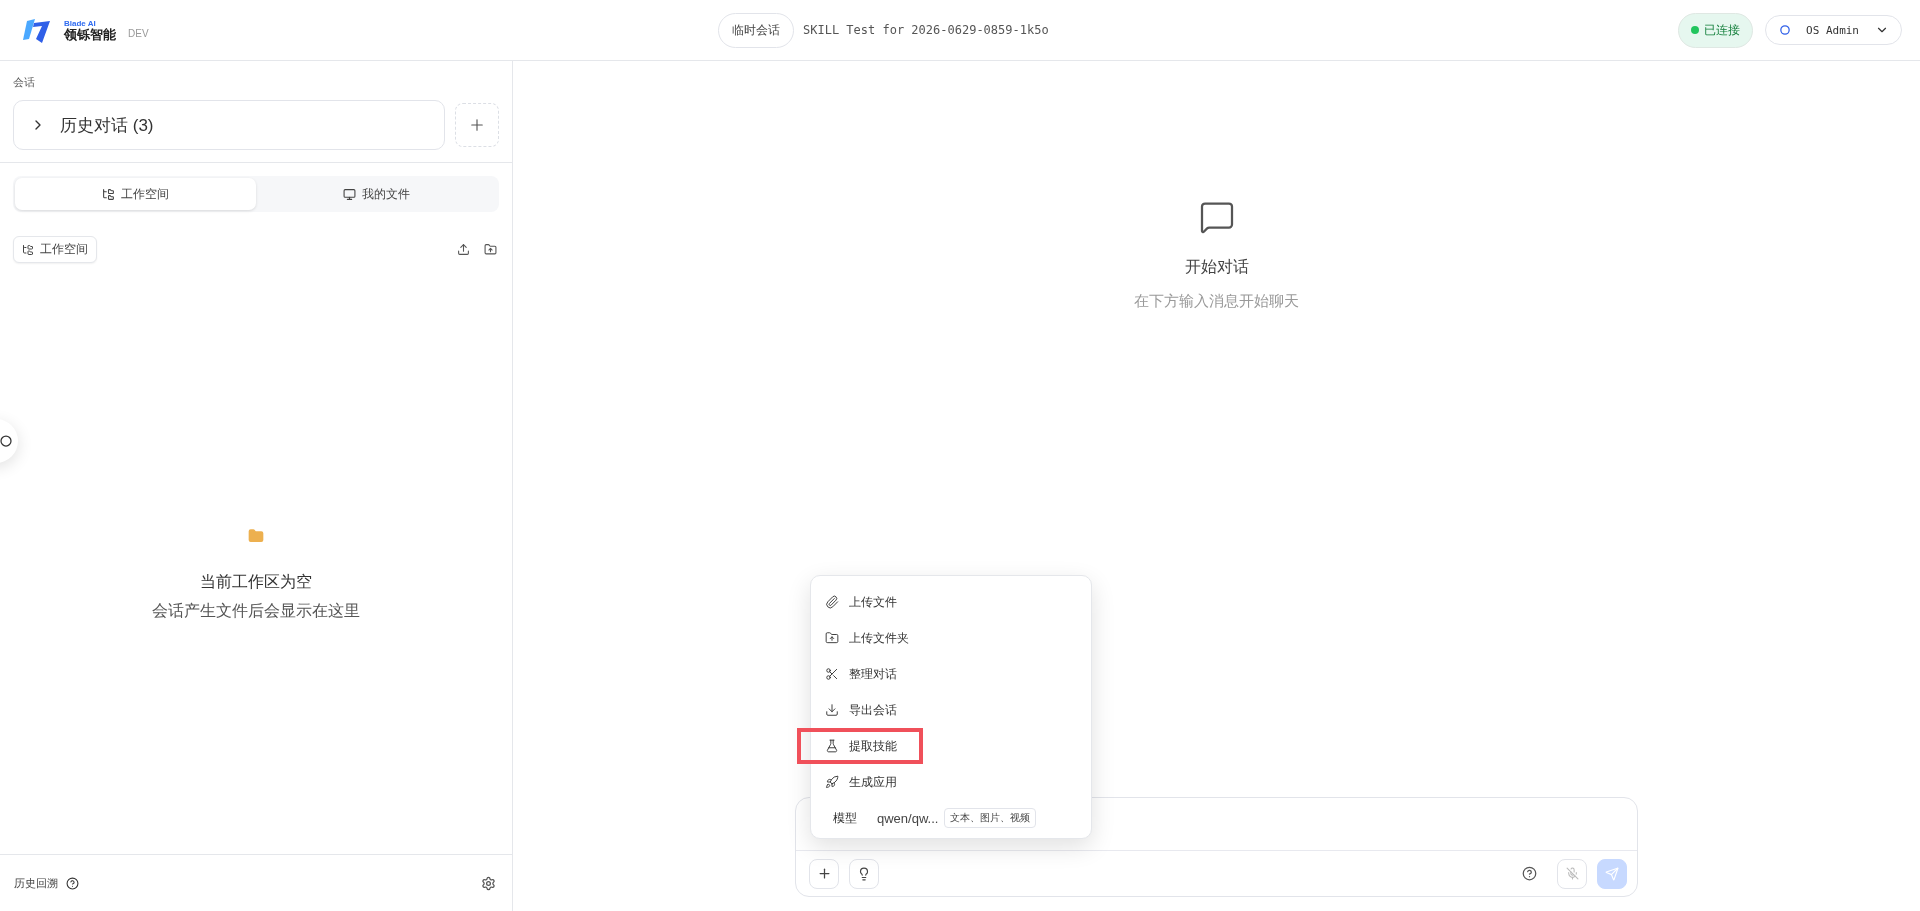 The width and height of the screenshot is (1920, 911). What do you see at coordinates (256, 611) in the screenshot?
I see `empty-subtitle: 会话产生文件后会显示在这里` at bounding box center [256, 611].